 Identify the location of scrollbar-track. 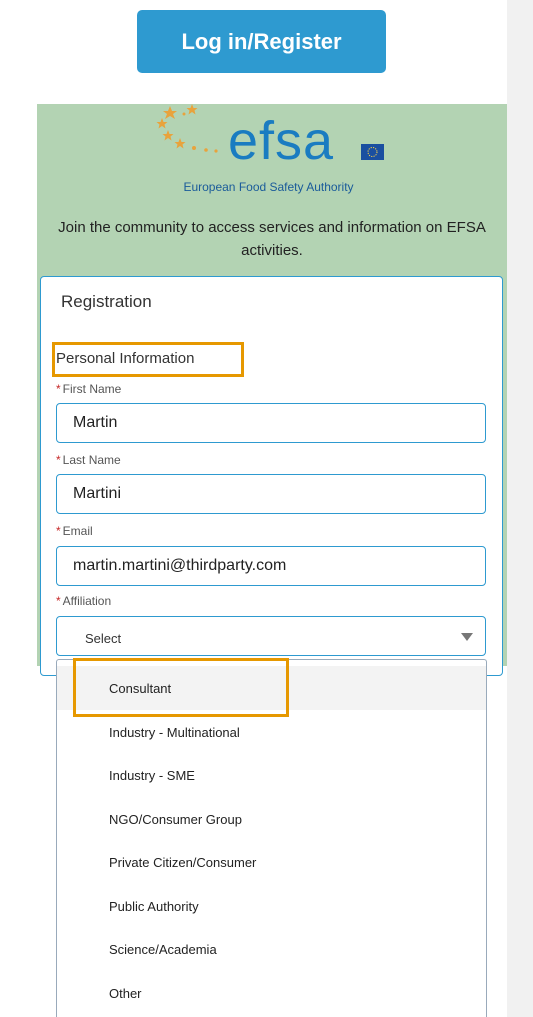
(520, 508).